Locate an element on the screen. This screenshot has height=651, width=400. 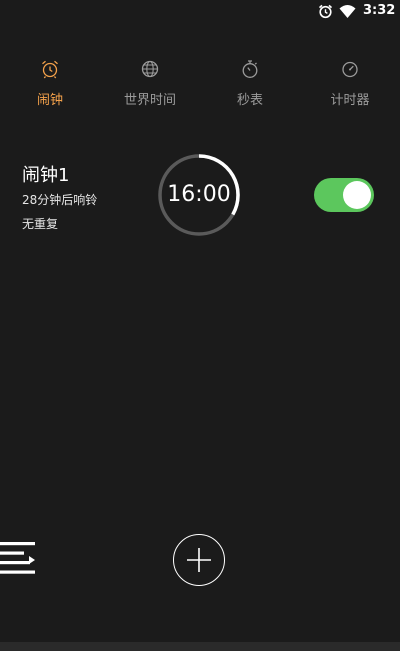
alarm-countdown: 28分钟后响铃 is located at coordinates (60, 200).